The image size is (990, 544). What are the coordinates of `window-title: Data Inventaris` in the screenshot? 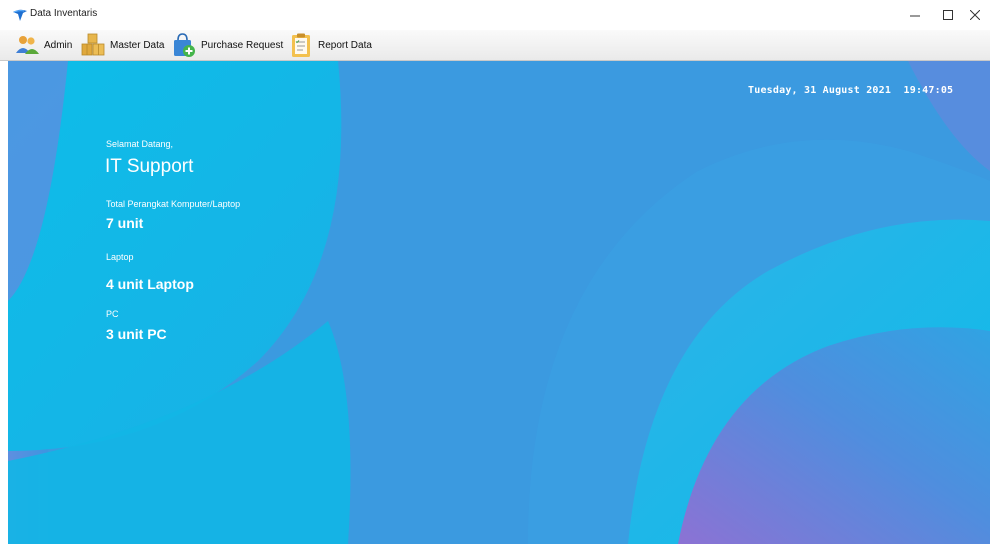 It's located at (64, 13).